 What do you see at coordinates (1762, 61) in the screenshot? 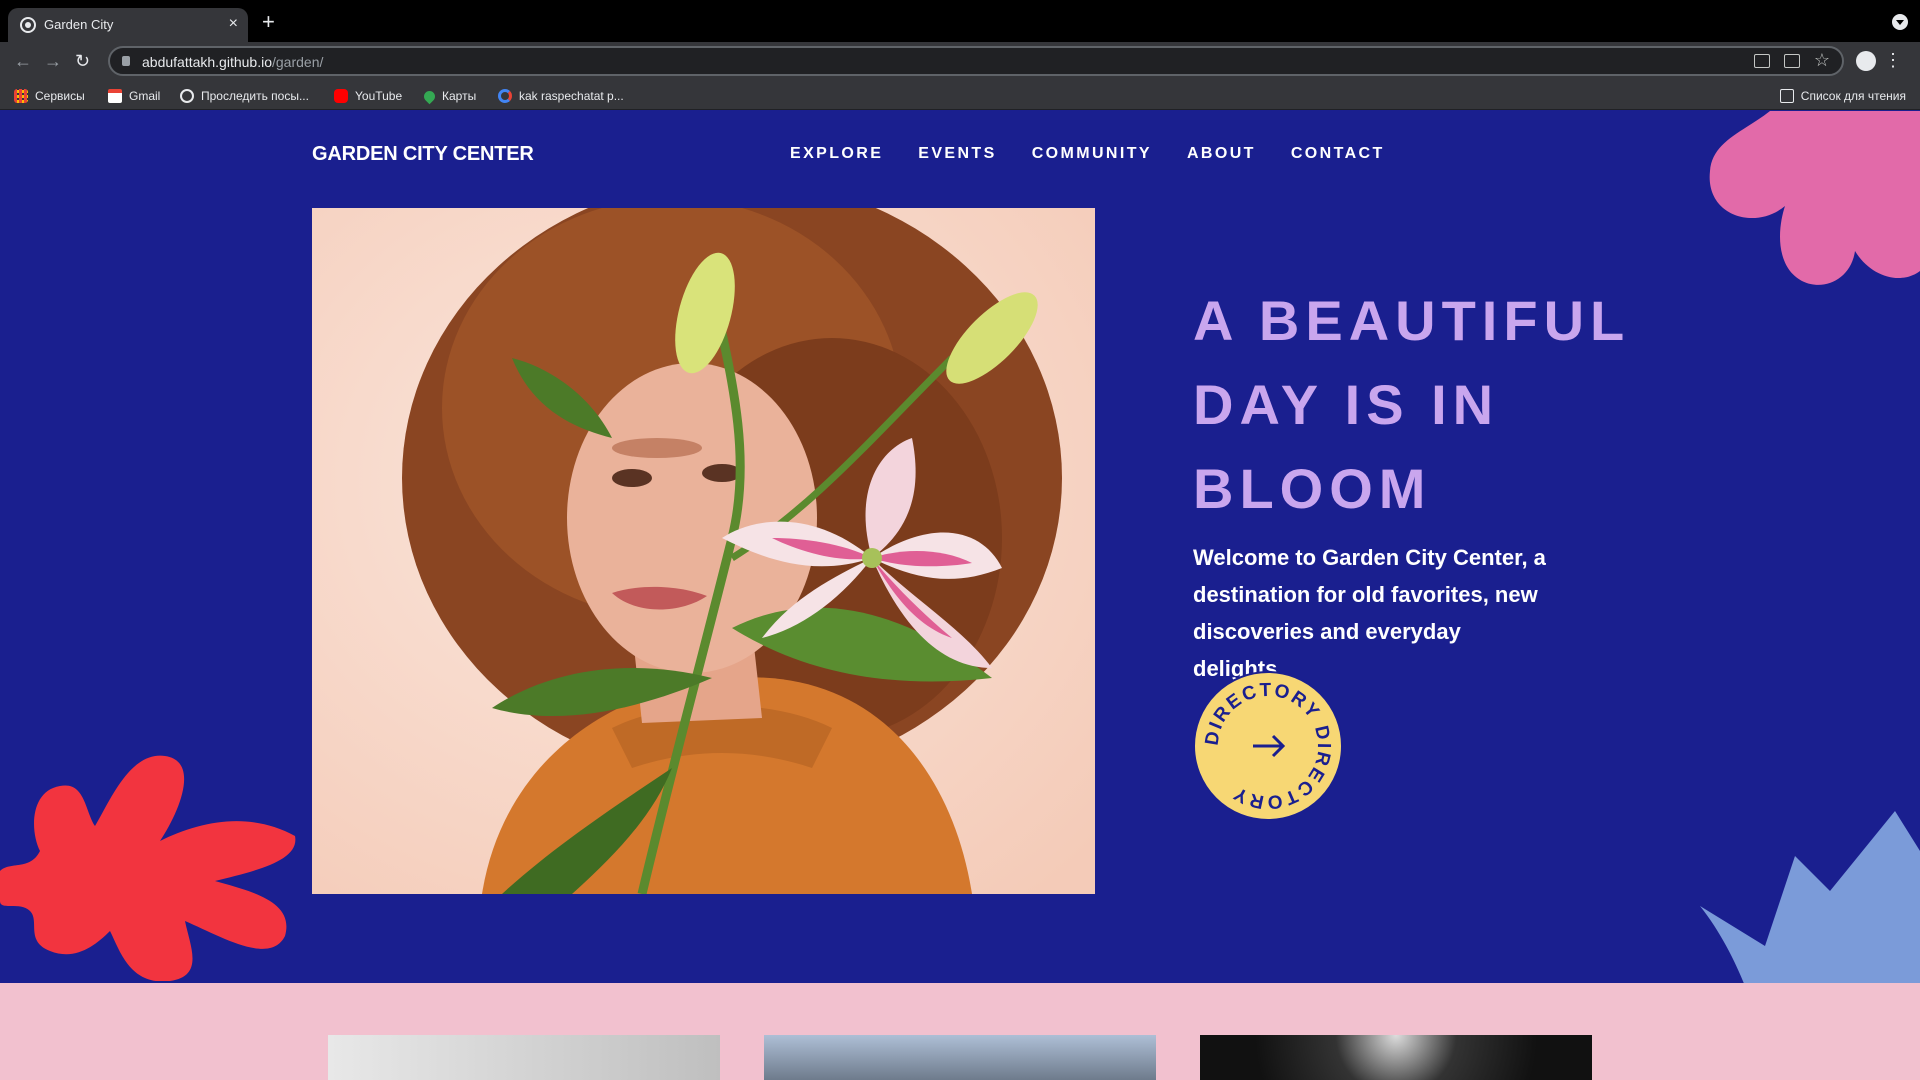
I see `qr-code-icon` at bounding box center [1762, 61].